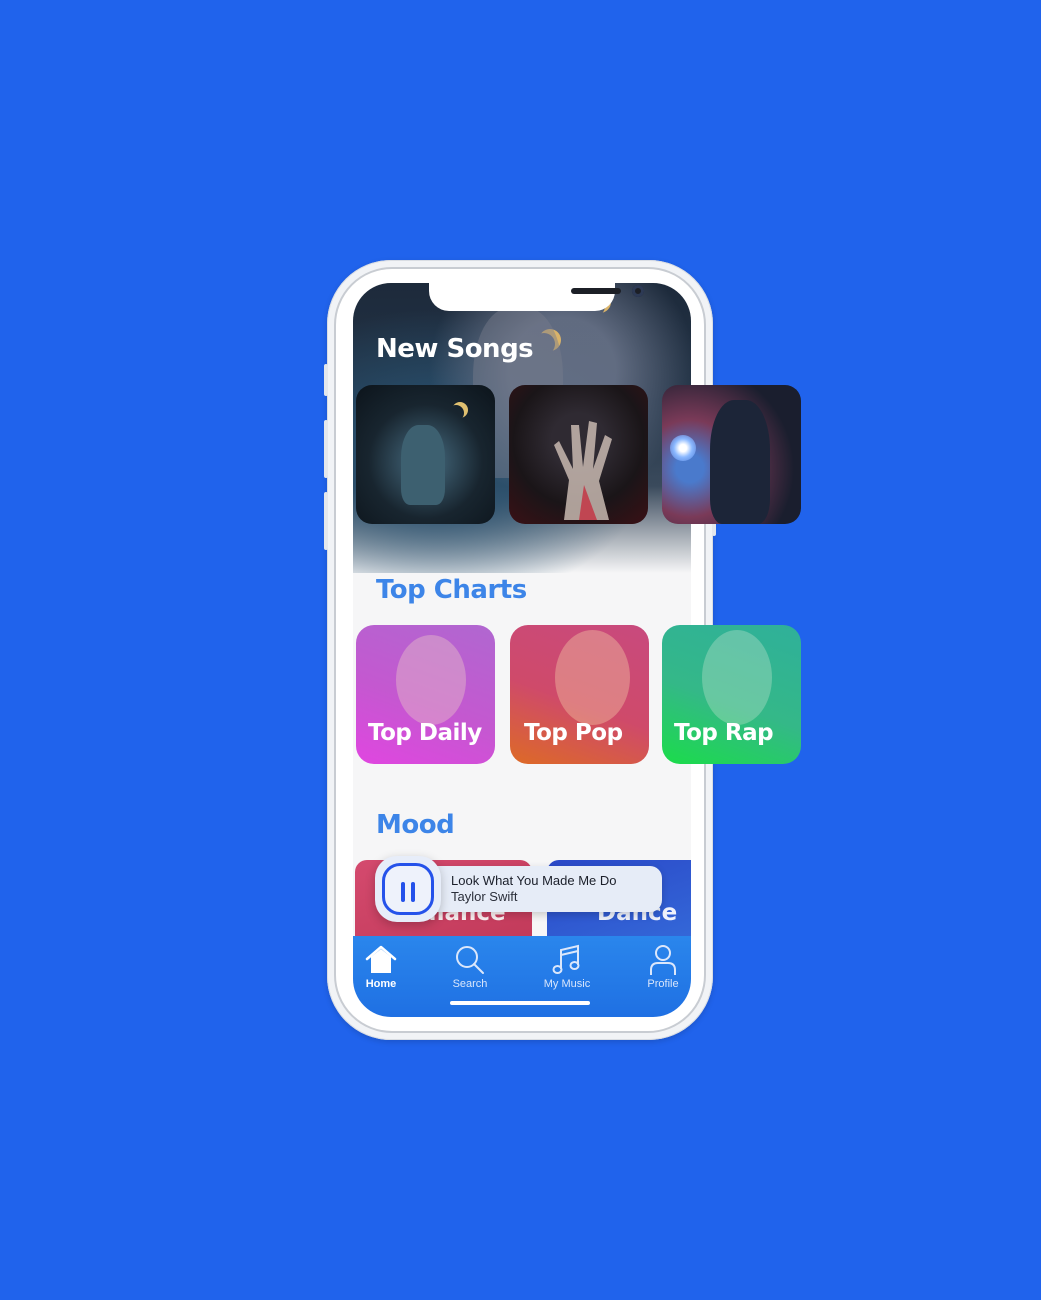 The width and height of the screenshot is (1041, 1300). Describe the element at coordinates (470, 984) in the screenshot. I see `tab-label: Search` at that location.